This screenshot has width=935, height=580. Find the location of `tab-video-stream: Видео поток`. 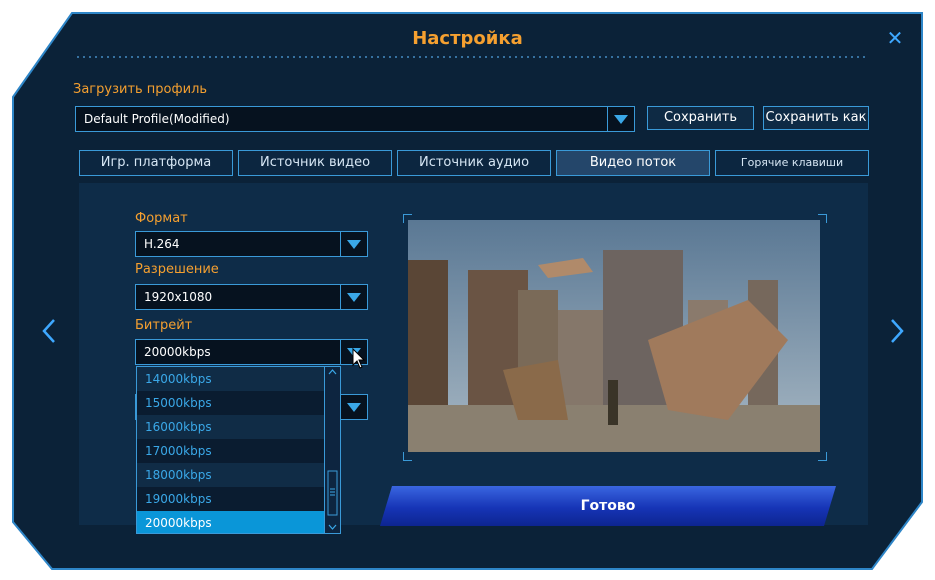

tab-video-stream: Видео поток is located at coordinates (633, 163).